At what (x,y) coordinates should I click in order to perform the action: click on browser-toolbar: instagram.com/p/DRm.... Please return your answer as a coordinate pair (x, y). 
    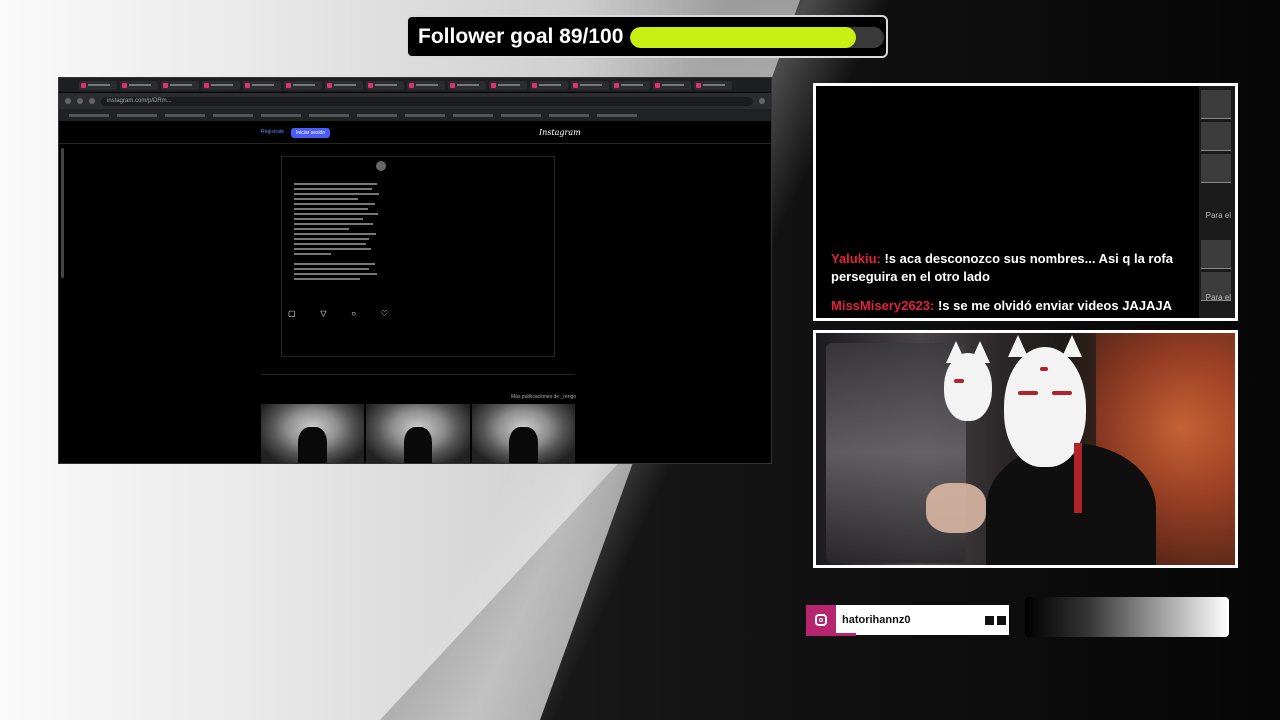
    Looking at the image, I should click on (415, 101).